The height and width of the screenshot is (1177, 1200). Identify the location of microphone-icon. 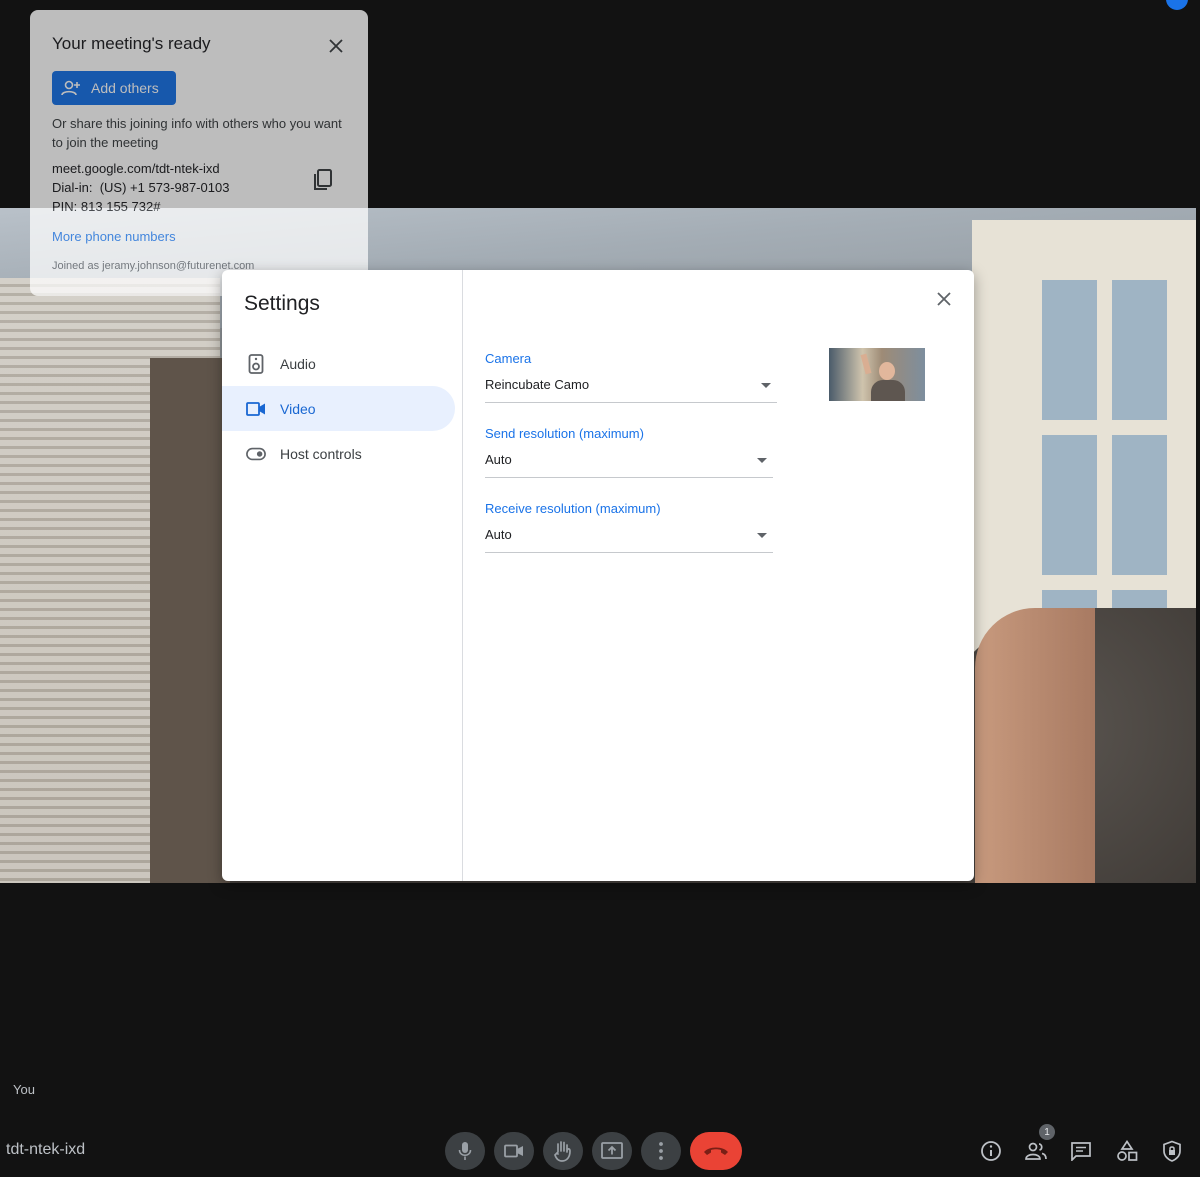
(465, 1151).